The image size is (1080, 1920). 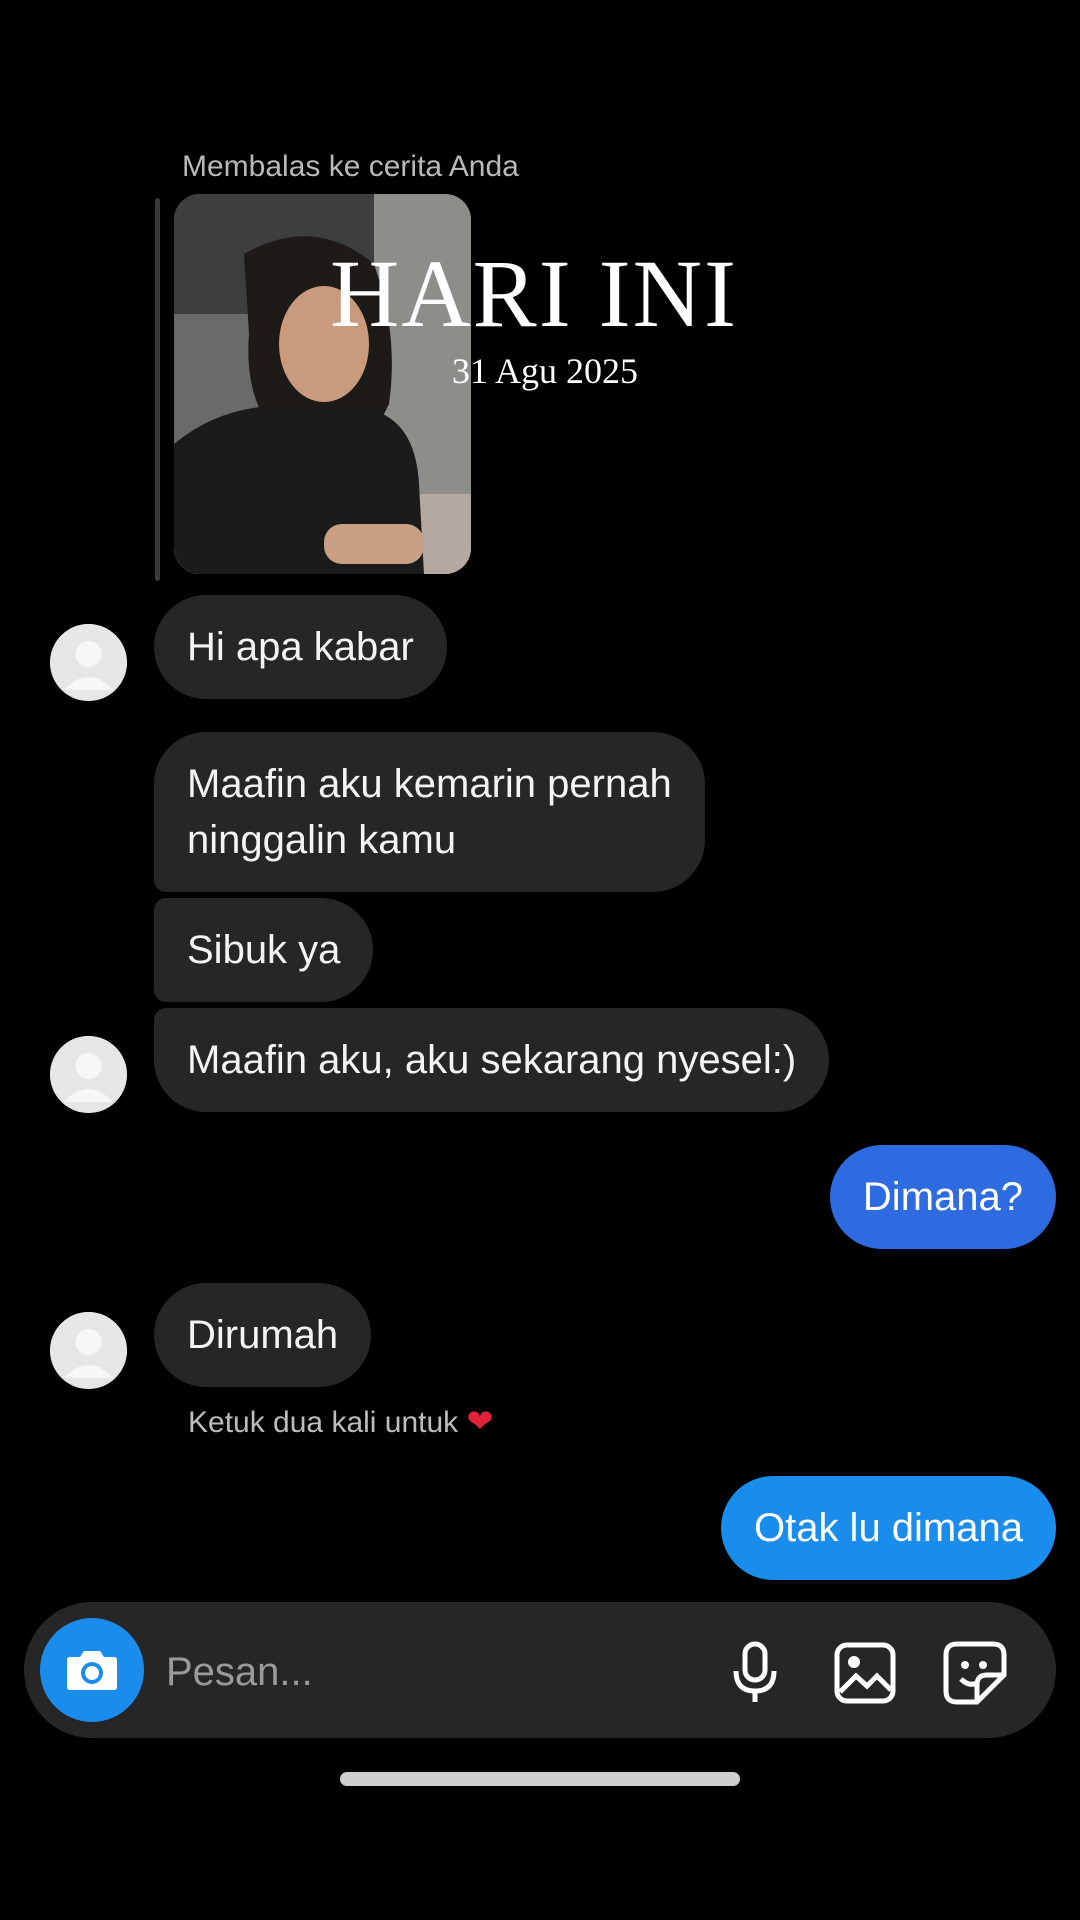 What do you see at coordinates (300, 647) in the screenshot?
I see `message-bubble-incoming: Hi apa kabar` at bounding box center [300, 647].